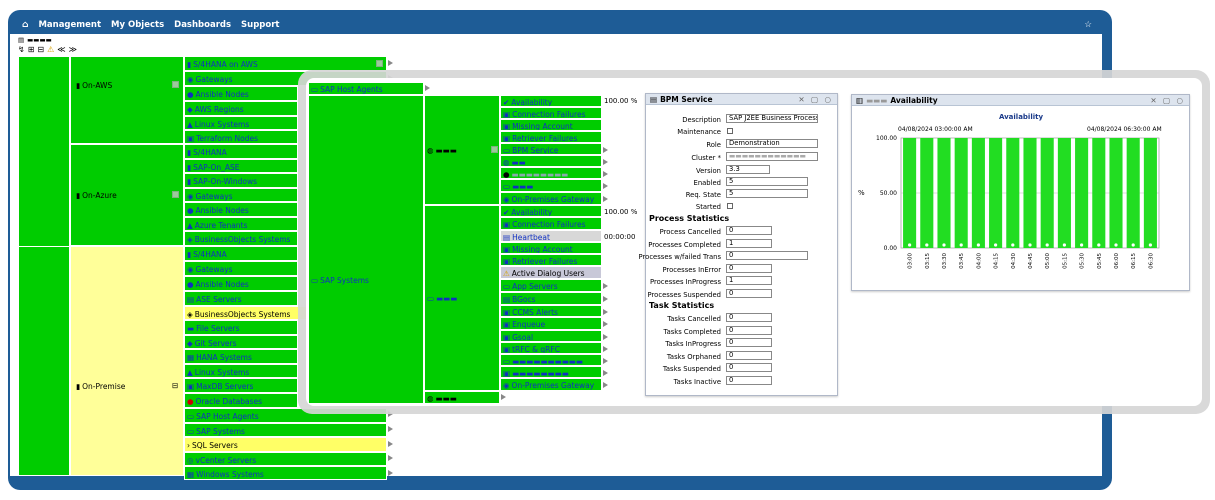 The width and height of the screenshot is (1215, 500). Describe the element at coordinates (551, 323) in the screenshot. I see `tree-item: ▣ Enqueue` at that location.